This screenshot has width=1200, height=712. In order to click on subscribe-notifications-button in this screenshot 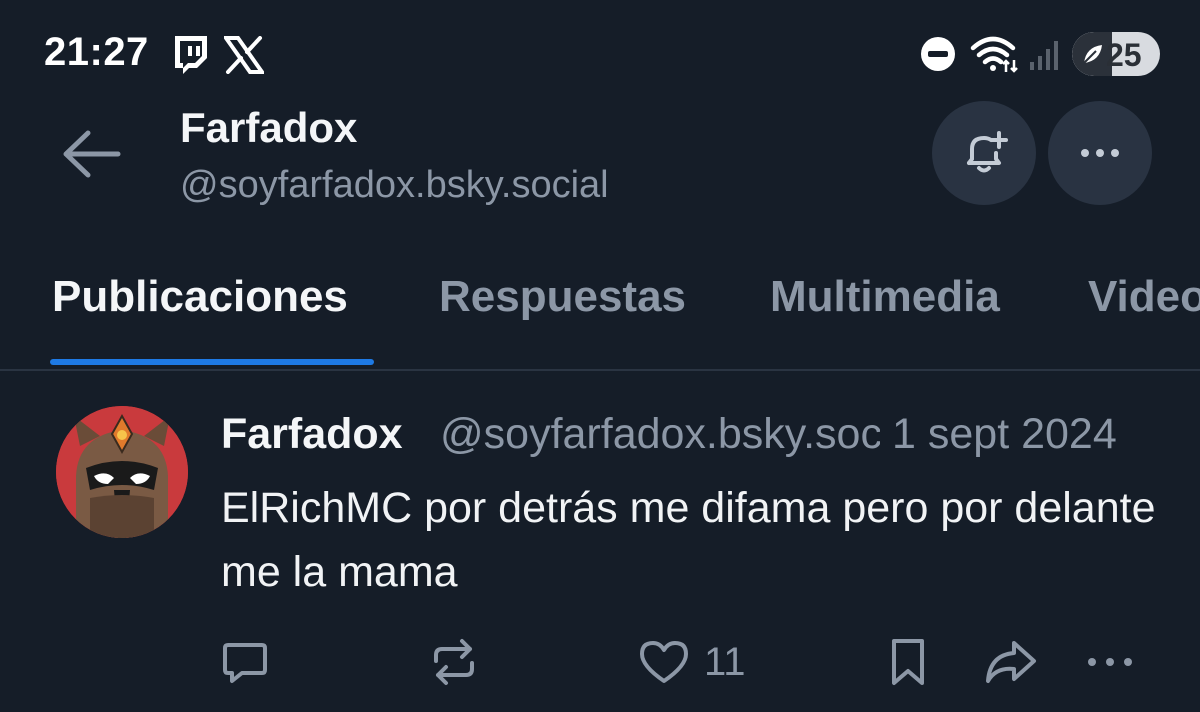, I will do `click(984, 153)`.